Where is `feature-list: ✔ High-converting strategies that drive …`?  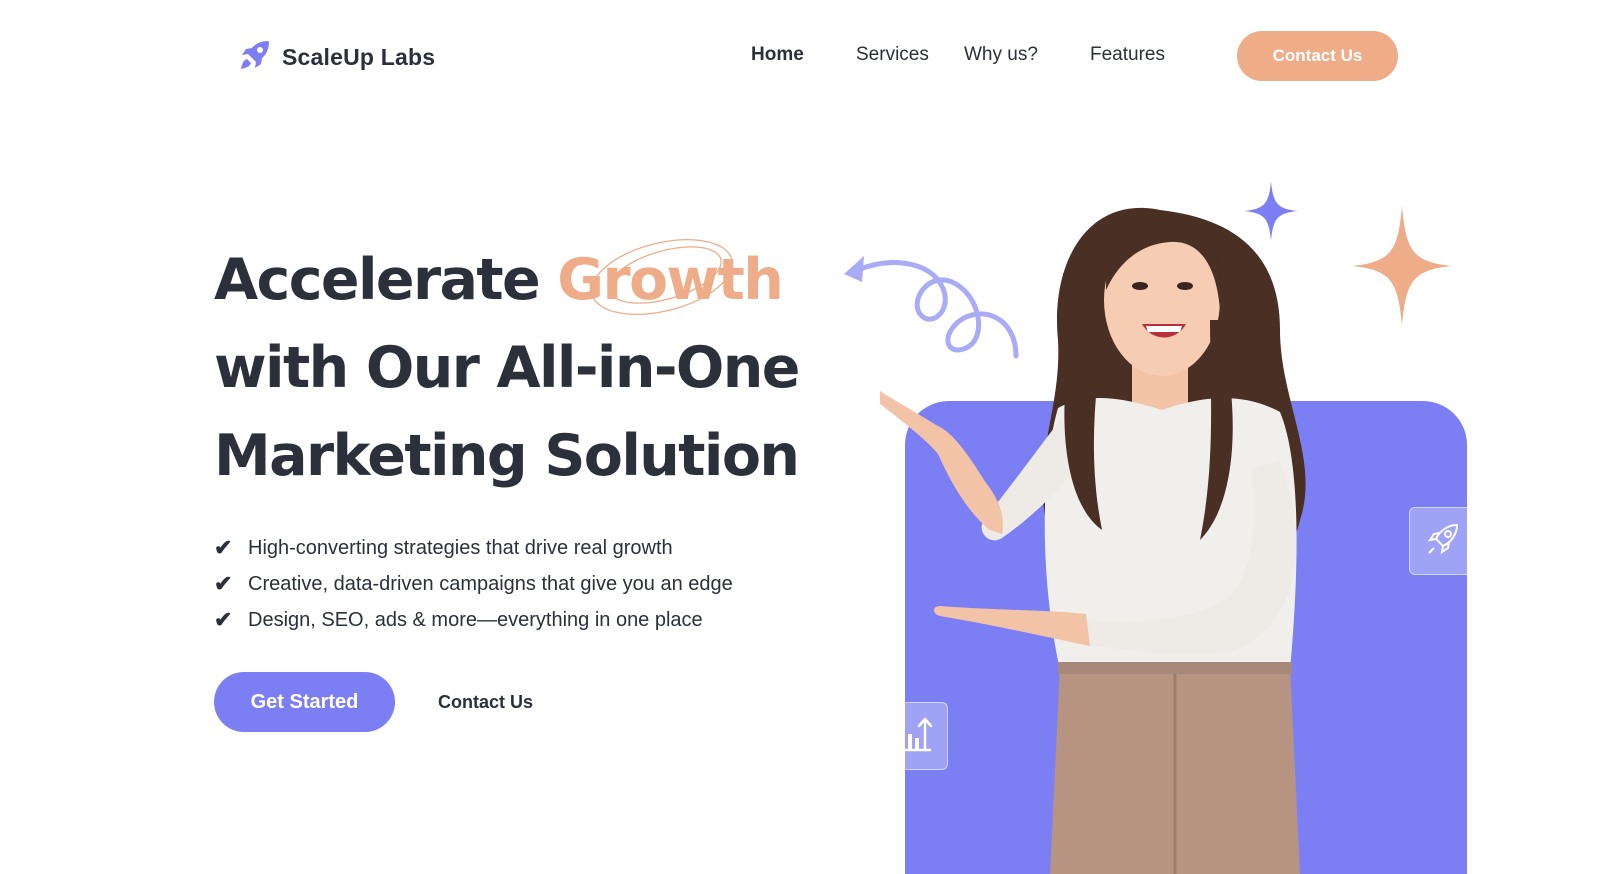
feature-list: ✔ High-converting strategies that drive … is located at coordinates (473, 584).